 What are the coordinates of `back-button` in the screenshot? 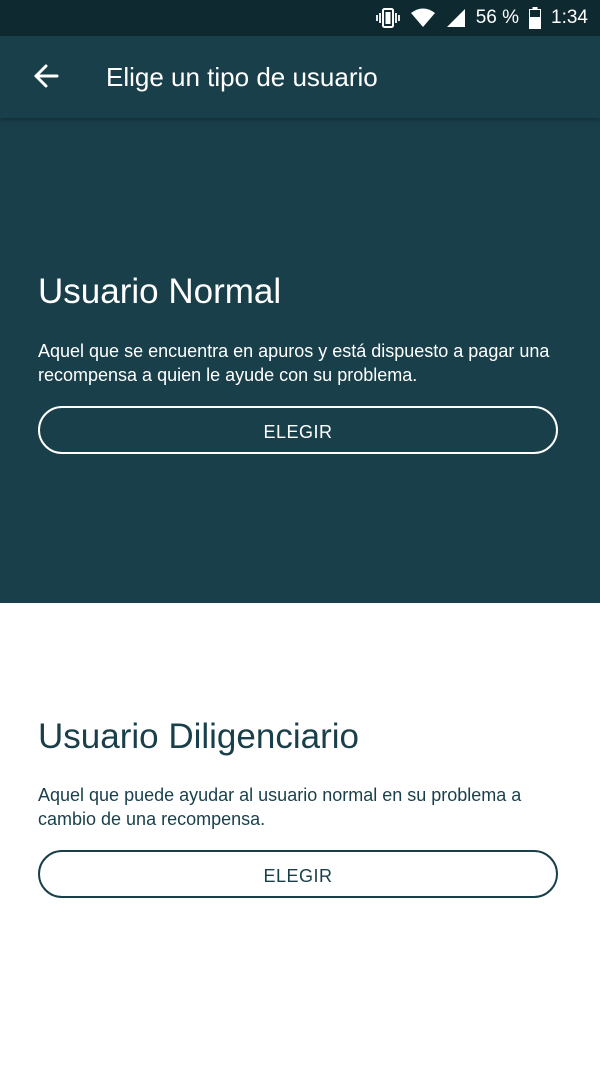 It's located at (46, 78).